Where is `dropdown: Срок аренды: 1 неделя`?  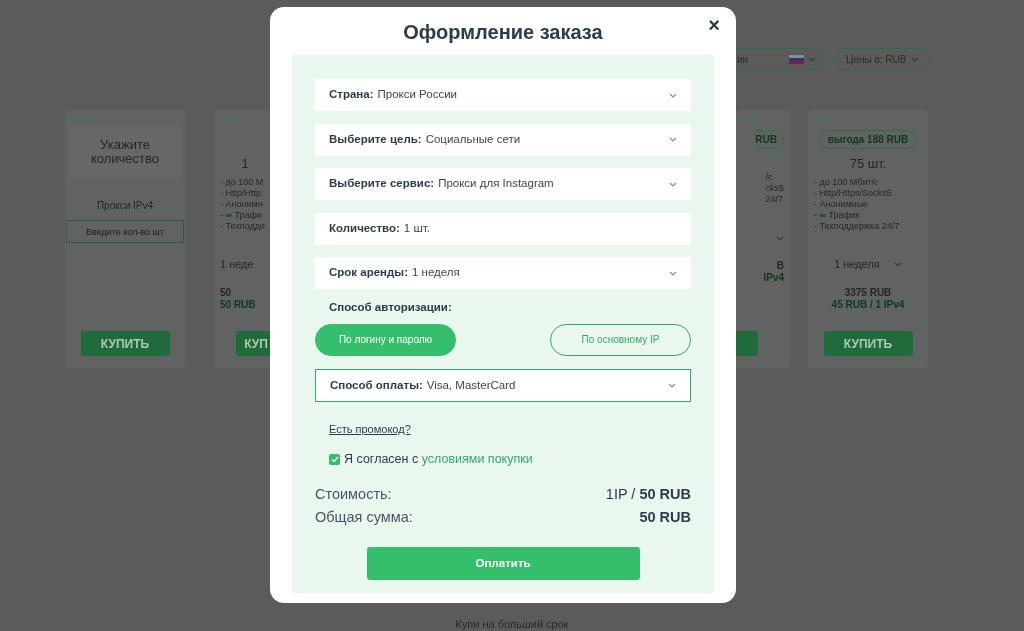 dropdown: Срок аренды: 1 неделя is located at coordinates (503, 273).